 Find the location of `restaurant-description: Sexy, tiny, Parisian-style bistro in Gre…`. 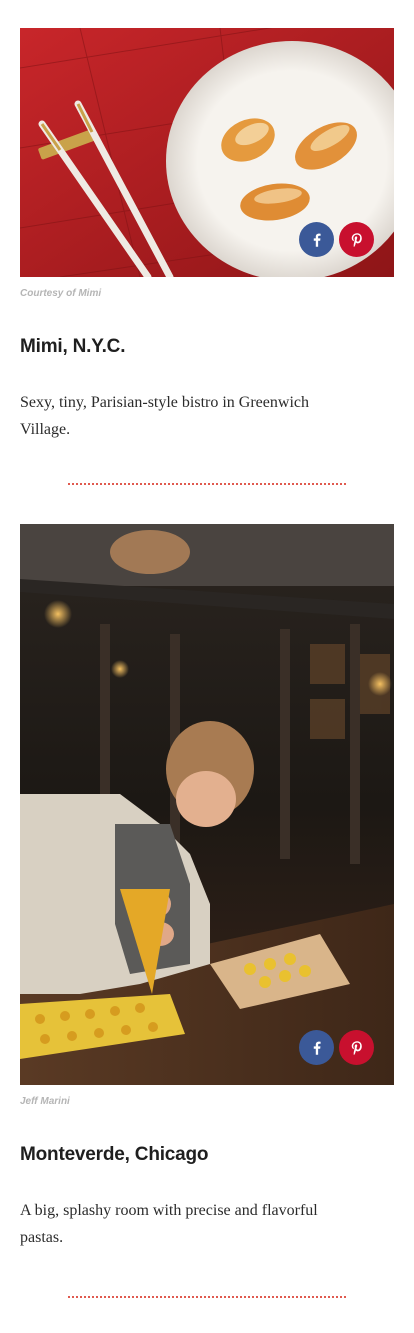

restaurant-description: Sexy, tiny, Parisian-style bistro in Gre… is located at coordinates (164, 416).